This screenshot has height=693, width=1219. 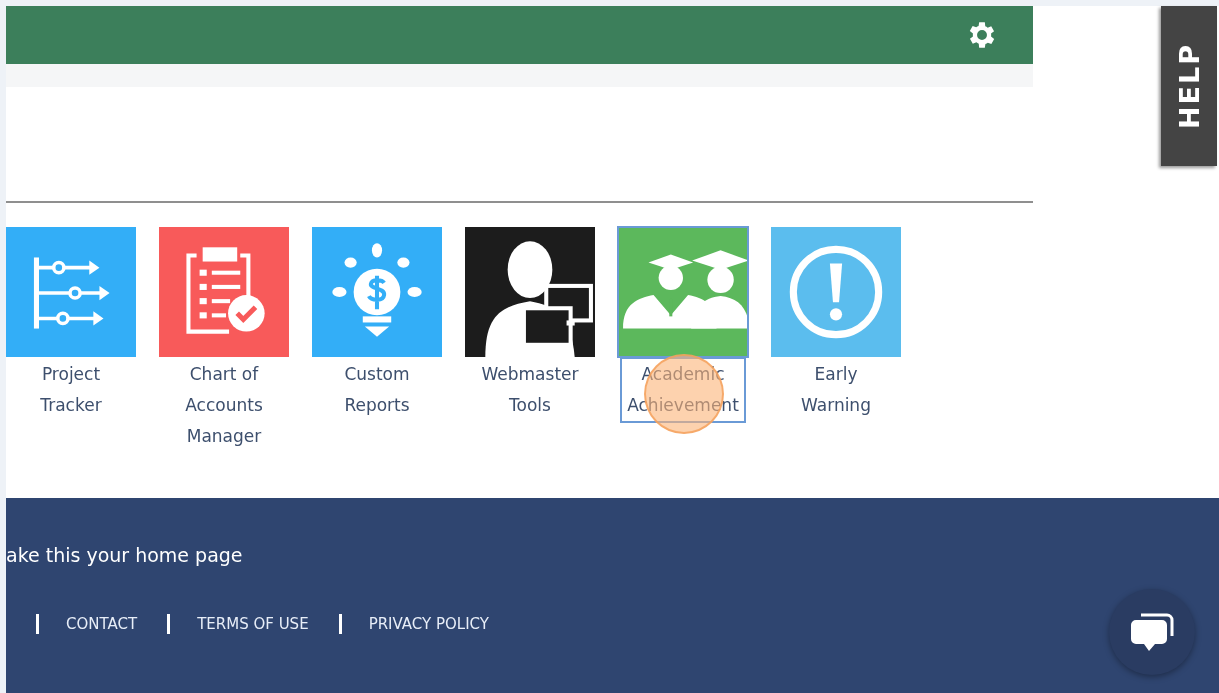 I want to click on chat-bubble-icon, so click(x=1152, y=632).